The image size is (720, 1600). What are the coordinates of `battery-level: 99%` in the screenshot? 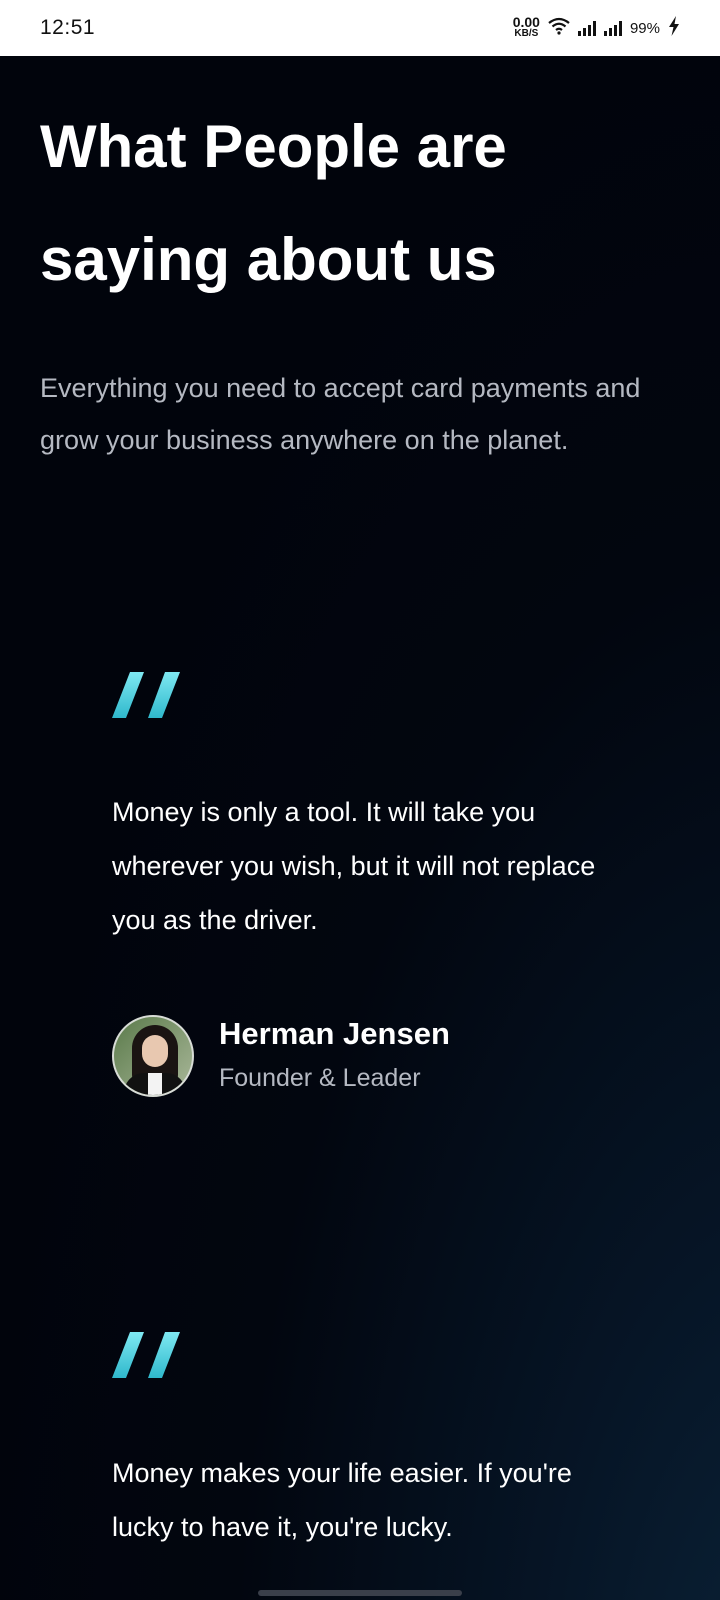 It's located at (644, 28).